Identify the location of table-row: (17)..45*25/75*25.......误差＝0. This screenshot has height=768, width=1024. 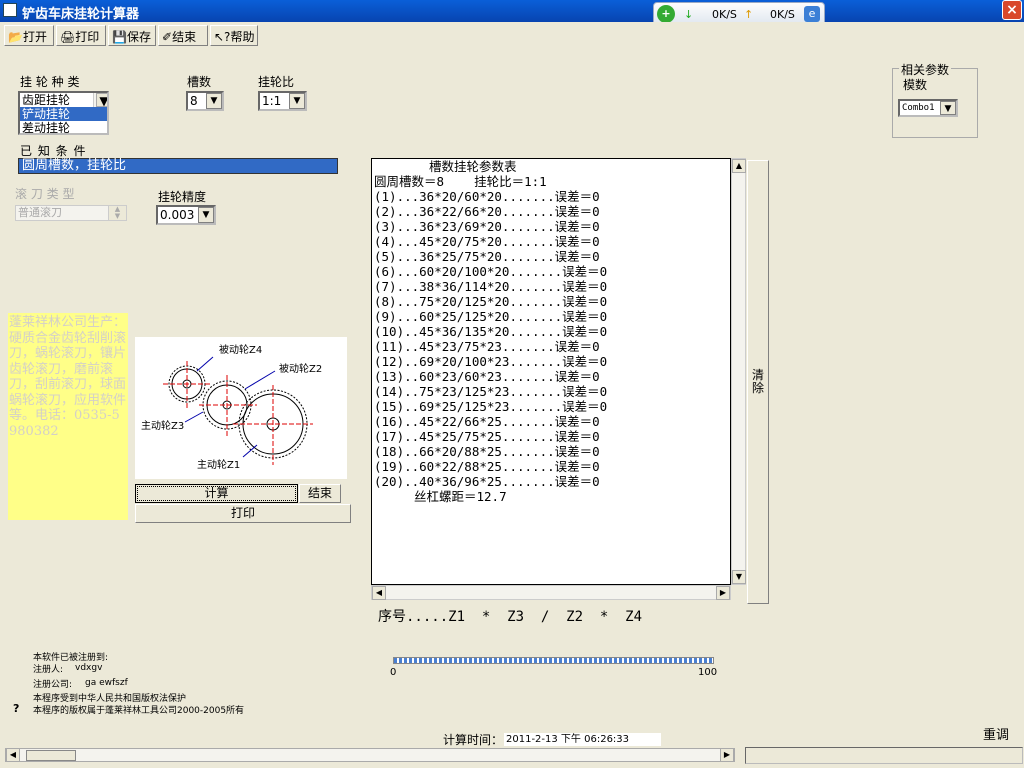
(487, 436).